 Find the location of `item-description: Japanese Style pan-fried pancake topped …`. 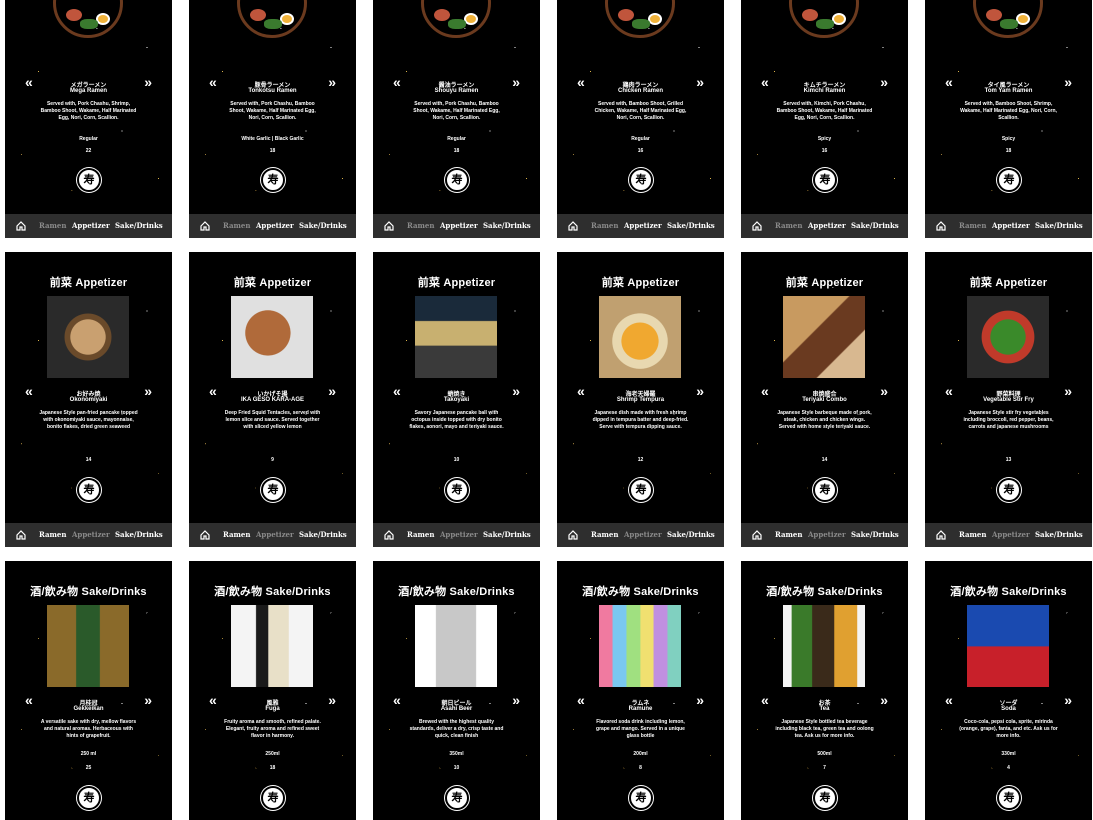

item-description: Japanese Style pan-fried pancake topped … is located at coordinates (88, 420).